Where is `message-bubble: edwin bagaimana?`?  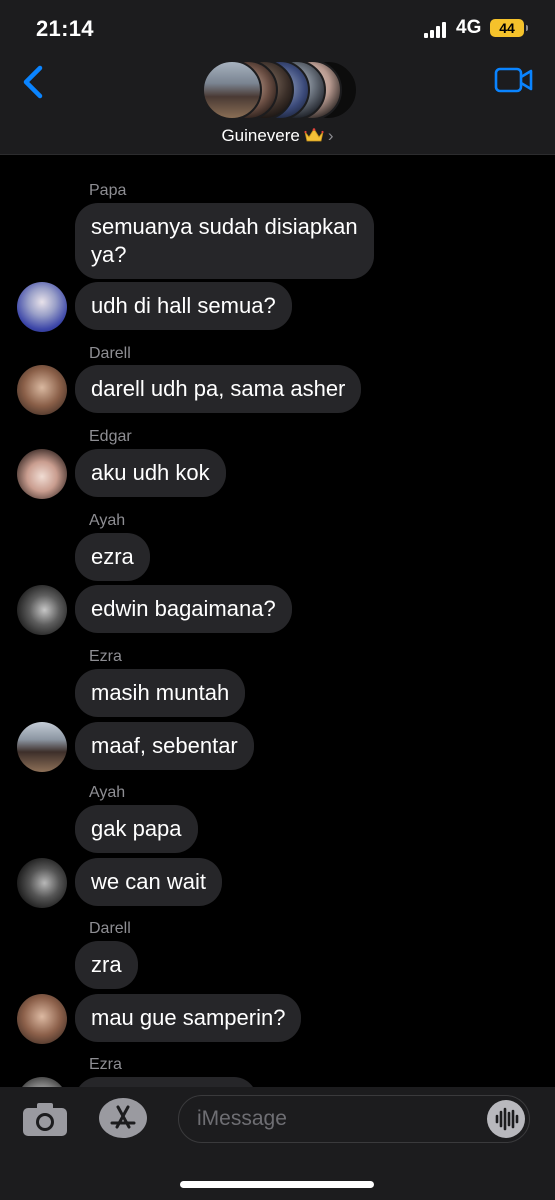
message-bubble: edwin bagaimana? is located at coordinates (183, 609).